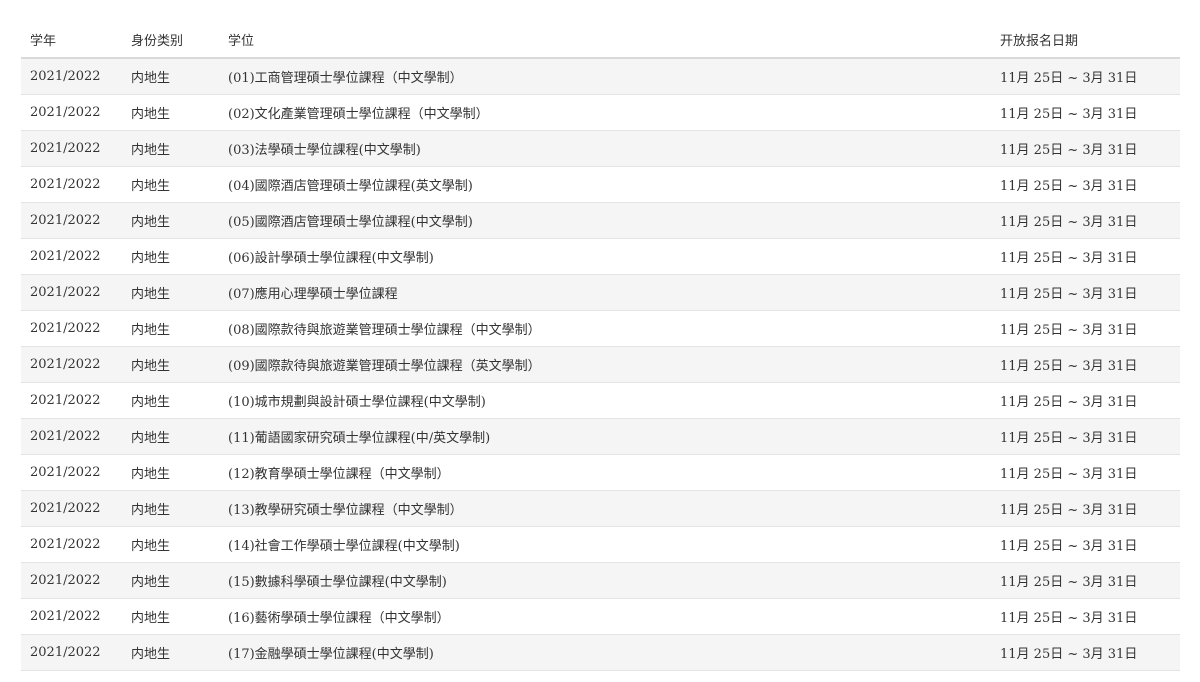 The width and height of the screenshot is (1200, 682). What do you see at coordinates (605, 40) in the screenshot?
I see `header-degree: 学位` at bounding box center [605, 40].